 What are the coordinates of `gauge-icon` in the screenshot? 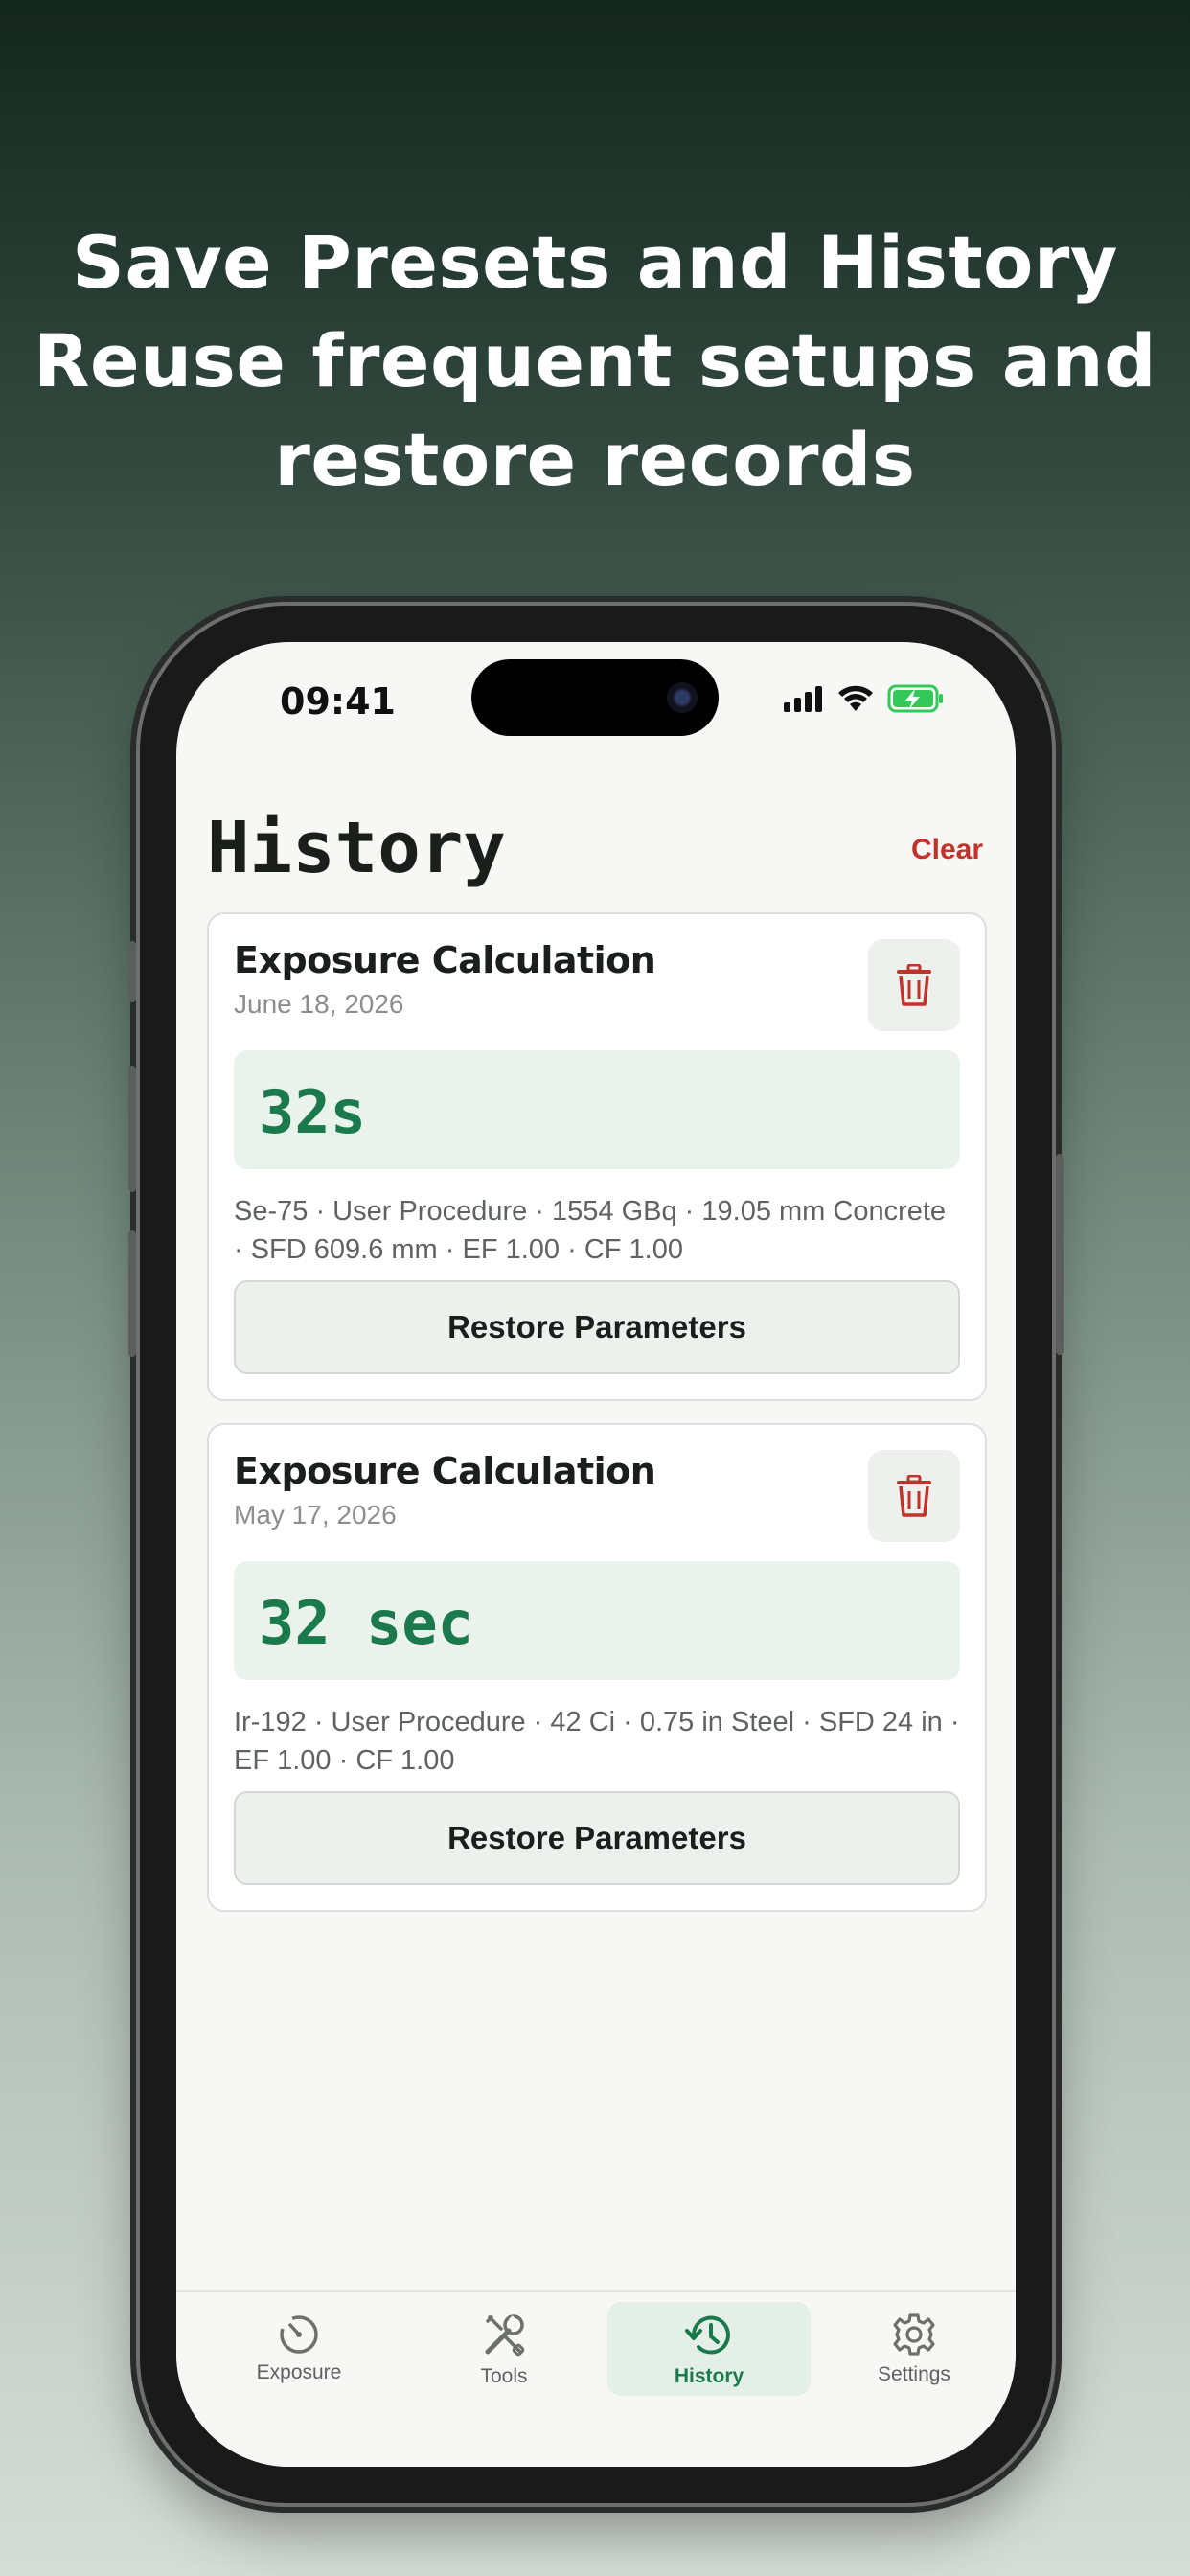 It's located at (299, 2334).